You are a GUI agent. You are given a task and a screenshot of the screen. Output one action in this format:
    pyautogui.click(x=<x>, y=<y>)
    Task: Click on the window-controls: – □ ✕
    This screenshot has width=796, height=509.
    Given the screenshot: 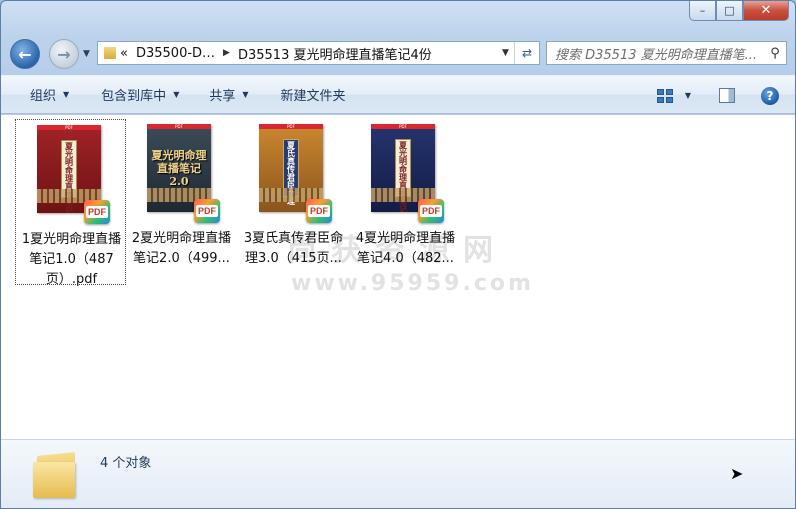 What is the action you would take?
    pyautogui.click(x=739, y=11)
    